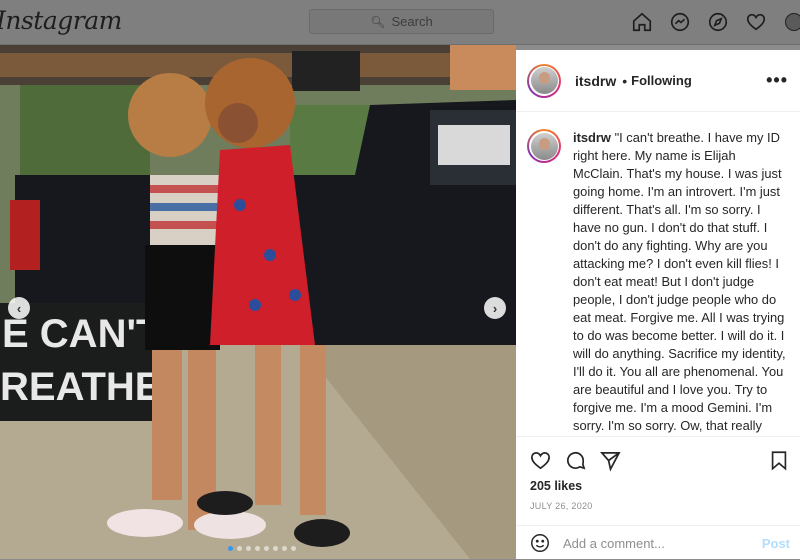 This screenshot has width=800, height=560. What do you see at coordinates (680, 22) in the screenshot?
I see `messenger-icon` at bounding box center [680, 22].